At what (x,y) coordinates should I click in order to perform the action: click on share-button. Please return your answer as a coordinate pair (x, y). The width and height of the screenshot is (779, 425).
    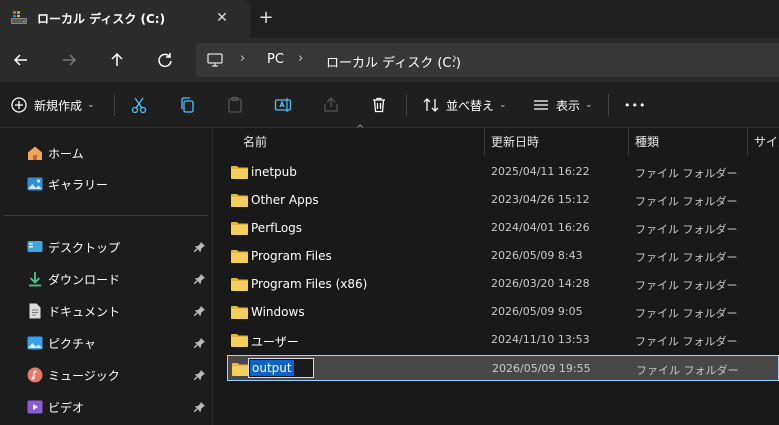
    Looking at the image, I should click on (331, 105).